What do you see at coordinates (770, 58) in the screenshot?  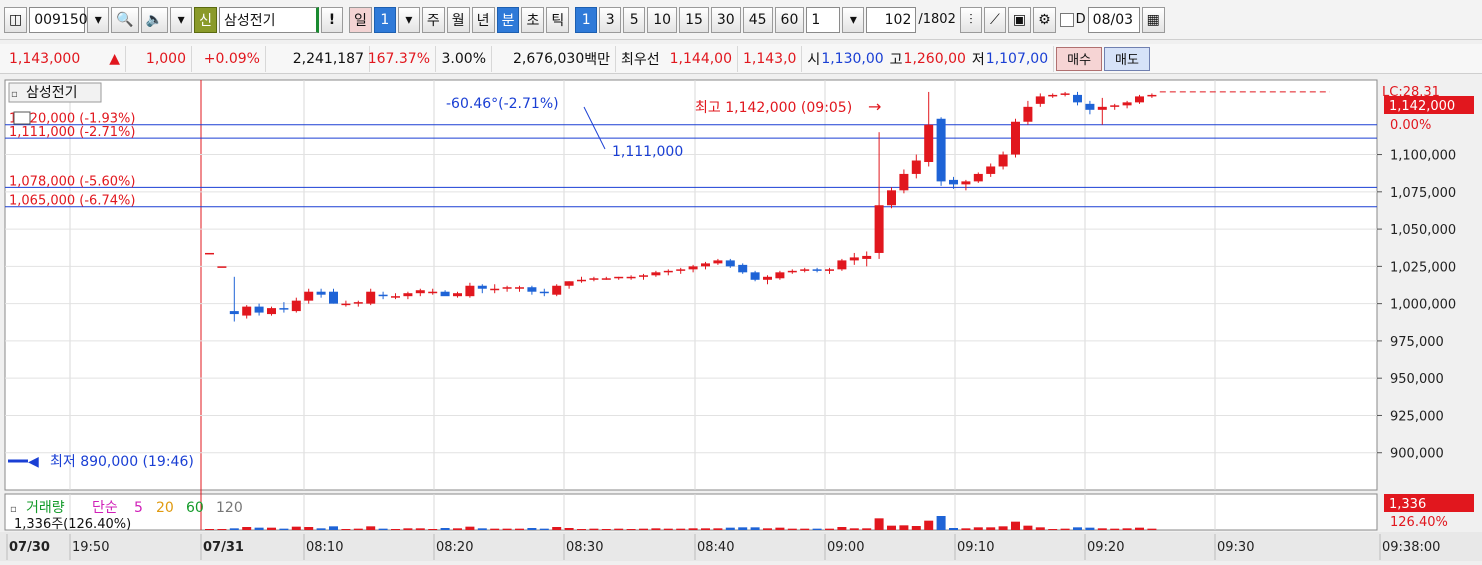 I see `bid-price: 1,143,0` at bounding box center [770, 58].